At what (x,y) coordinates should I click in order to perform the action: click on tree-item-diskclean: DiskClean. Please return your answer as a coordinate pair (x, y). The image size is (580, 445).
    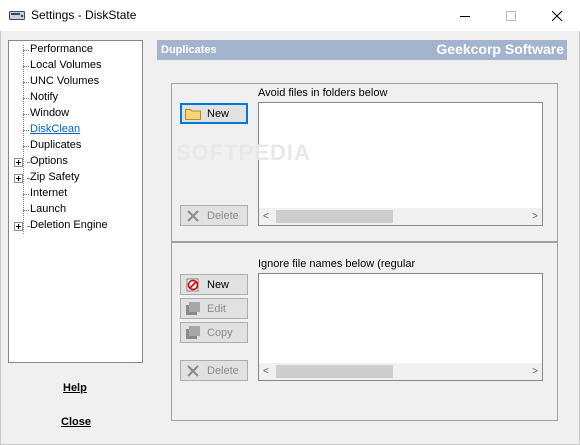
    Looking at the image, I should click on (75, 130).